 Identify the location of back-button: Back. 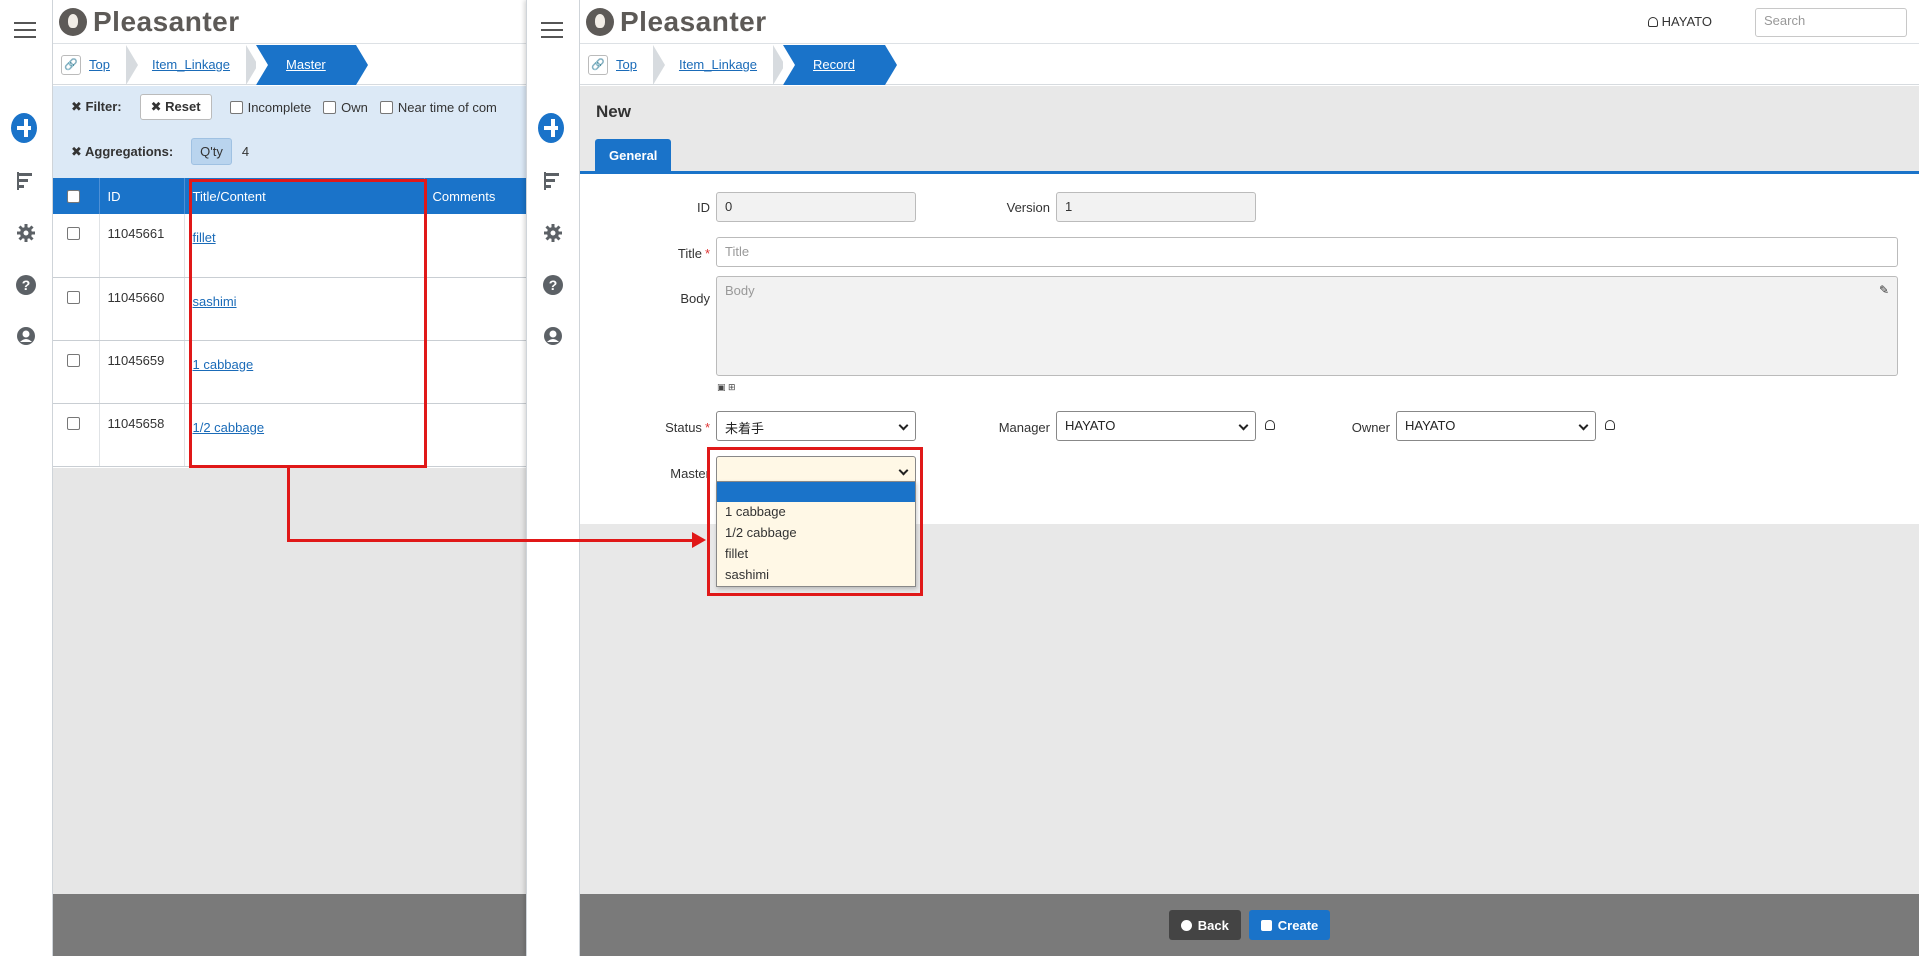
(1204, 925).